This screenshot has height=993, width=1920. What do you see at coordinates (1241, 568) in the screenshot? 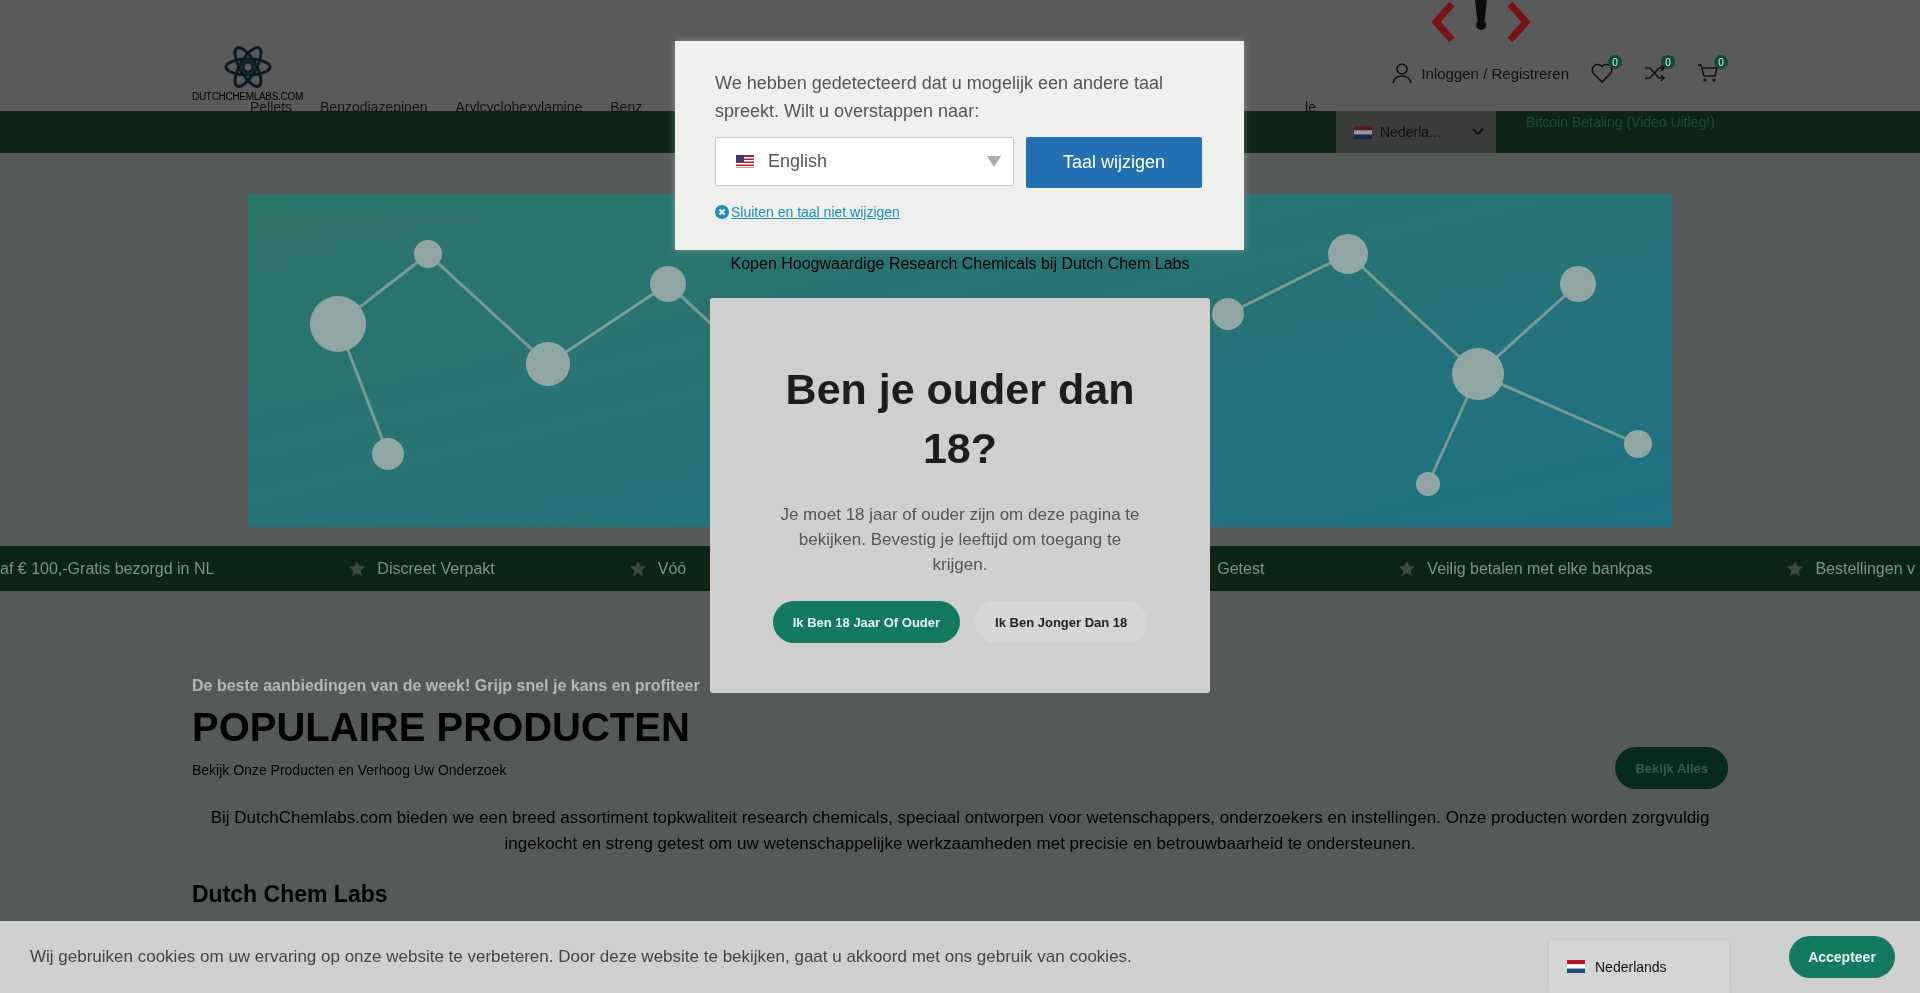
I see `ticker-text: Getest` at bounding box center [1241, 568].